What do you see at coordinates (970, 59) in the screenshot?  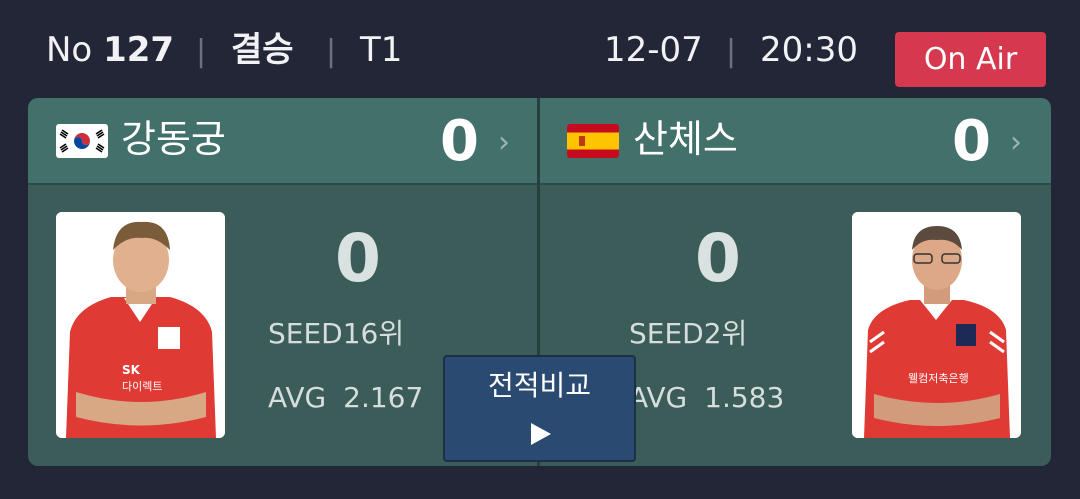 I see `on-air-button: On Air` at bounding box center [970, 59].